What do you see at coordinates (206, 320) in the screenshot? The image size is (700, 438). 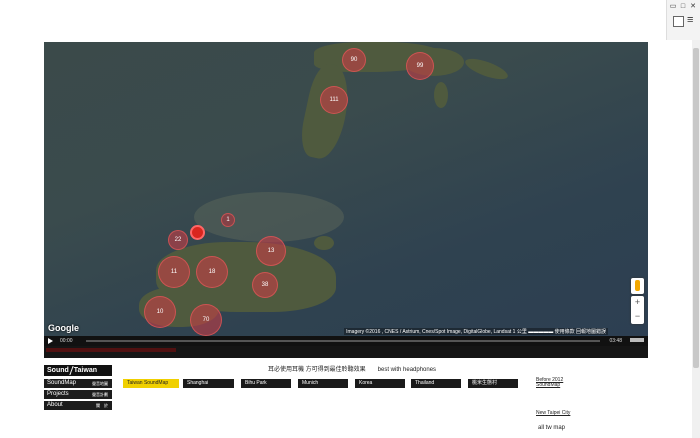 I see `map-marker: 70` at bounding box center [206, 320].